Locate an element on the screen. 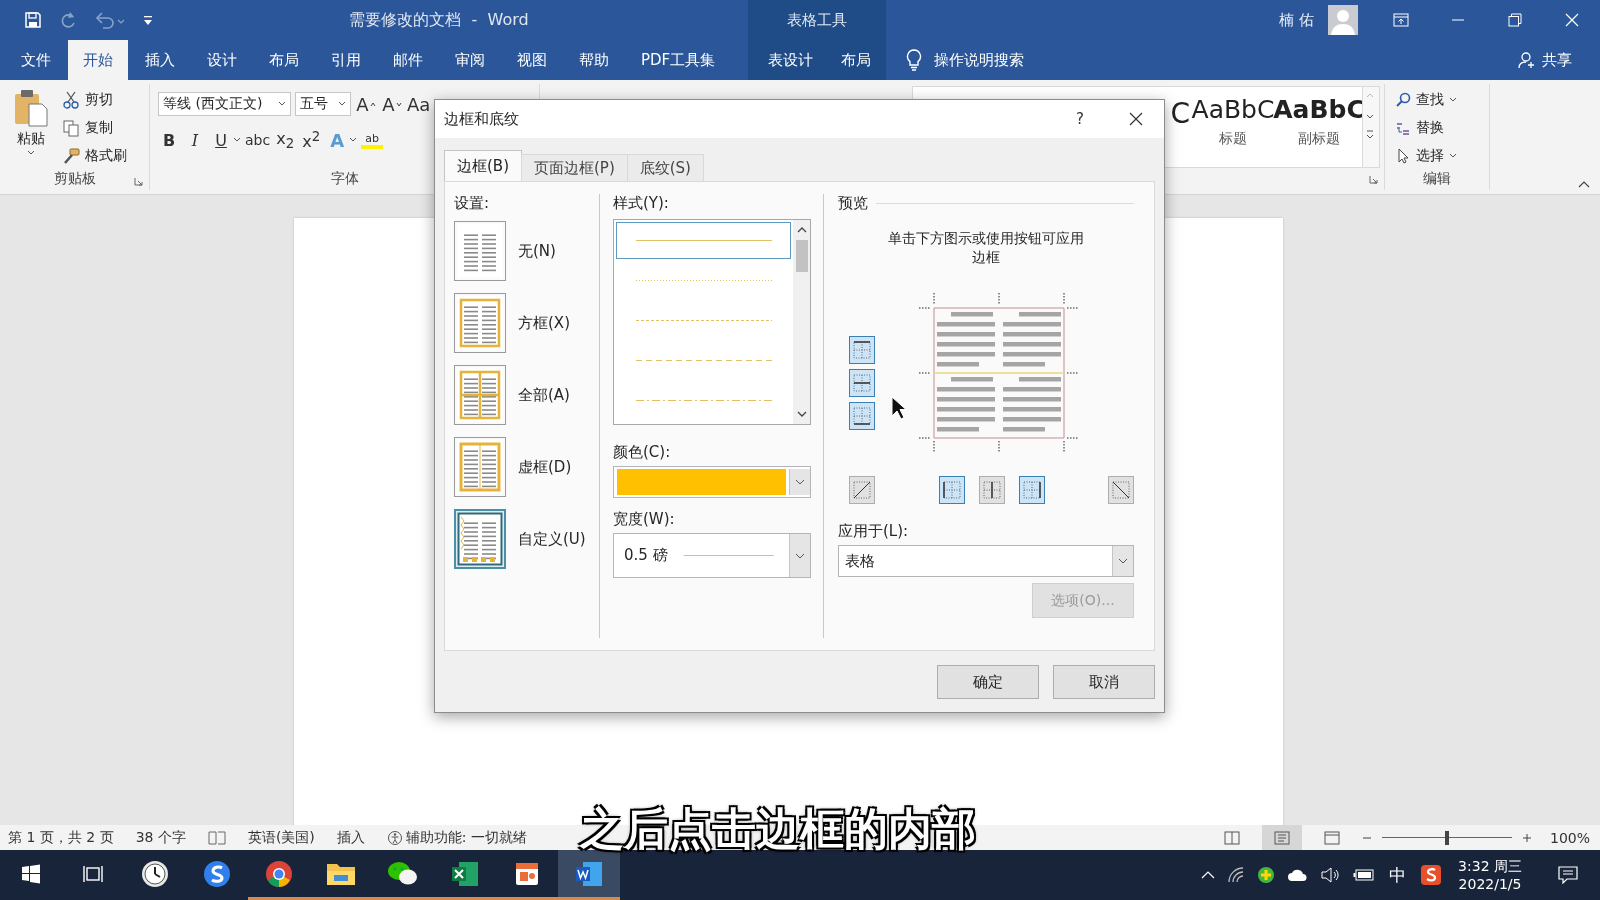  italic-button: I is located at coordinates (195, 140).